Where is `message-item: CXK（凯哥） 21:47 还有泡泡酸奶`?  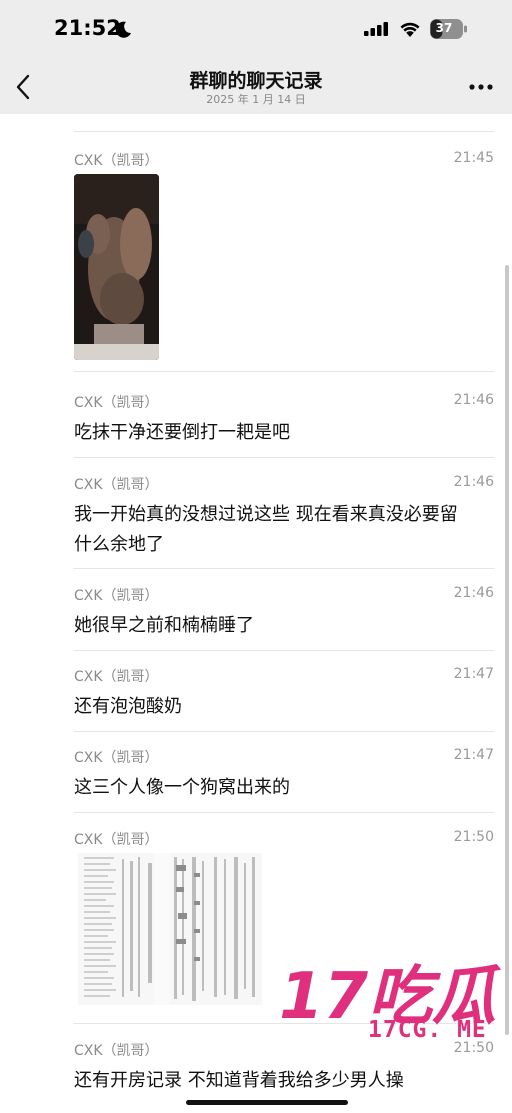 message-item: CXK（凯哥） 21:47 还有泡泡酸奶 is located at coordinates (284, 699).